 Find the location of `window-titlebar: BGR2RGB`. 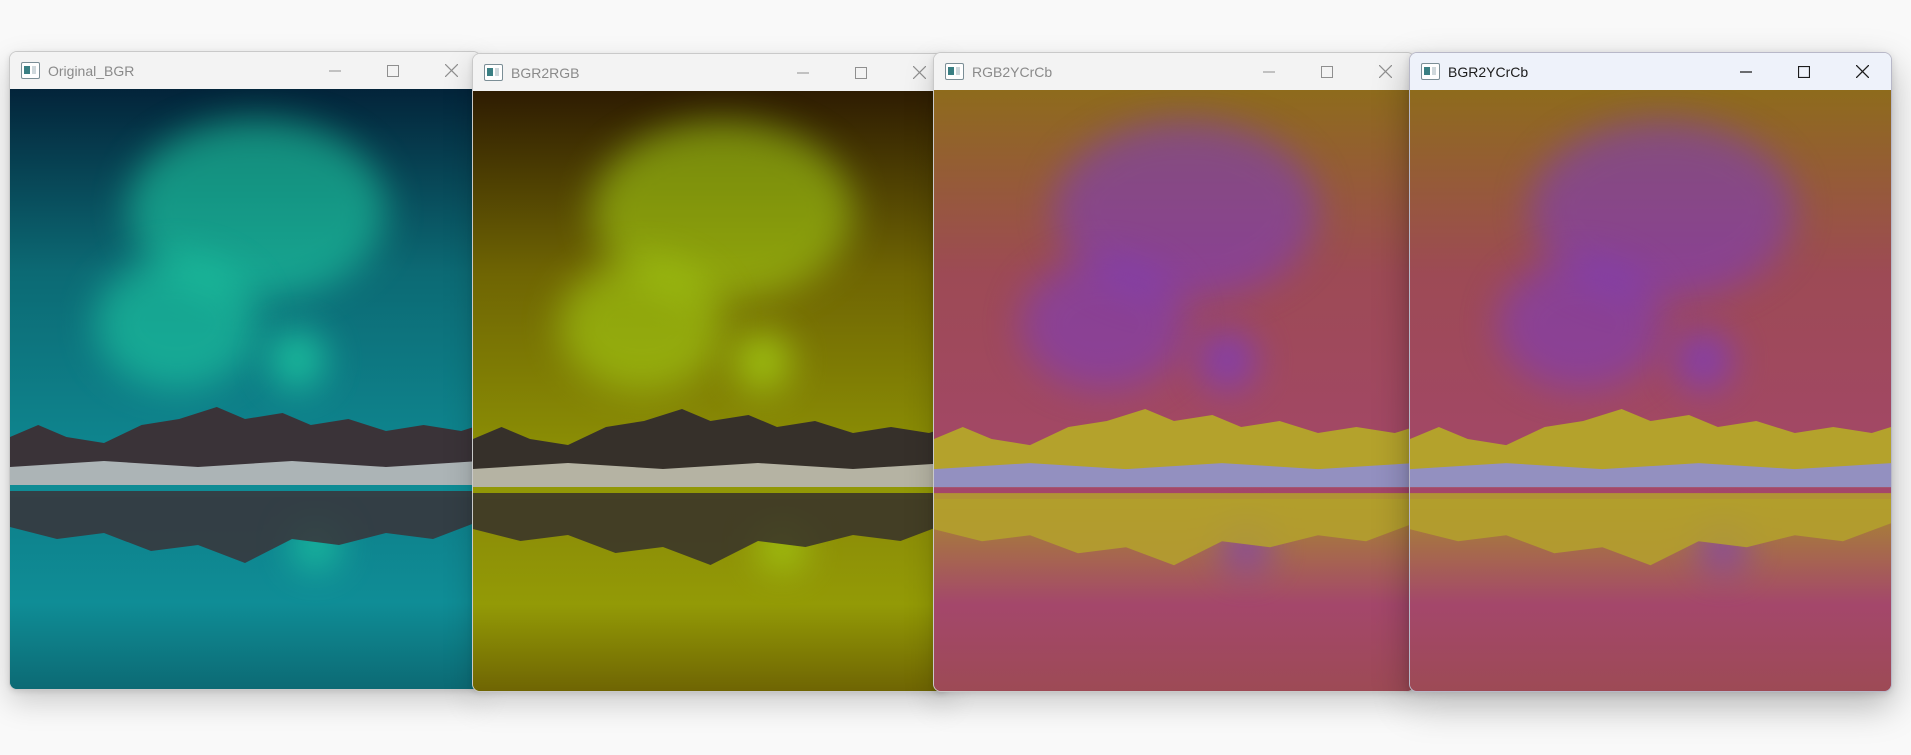

window-titlebar: BGR2RGB is located at coordinates (710, 72).